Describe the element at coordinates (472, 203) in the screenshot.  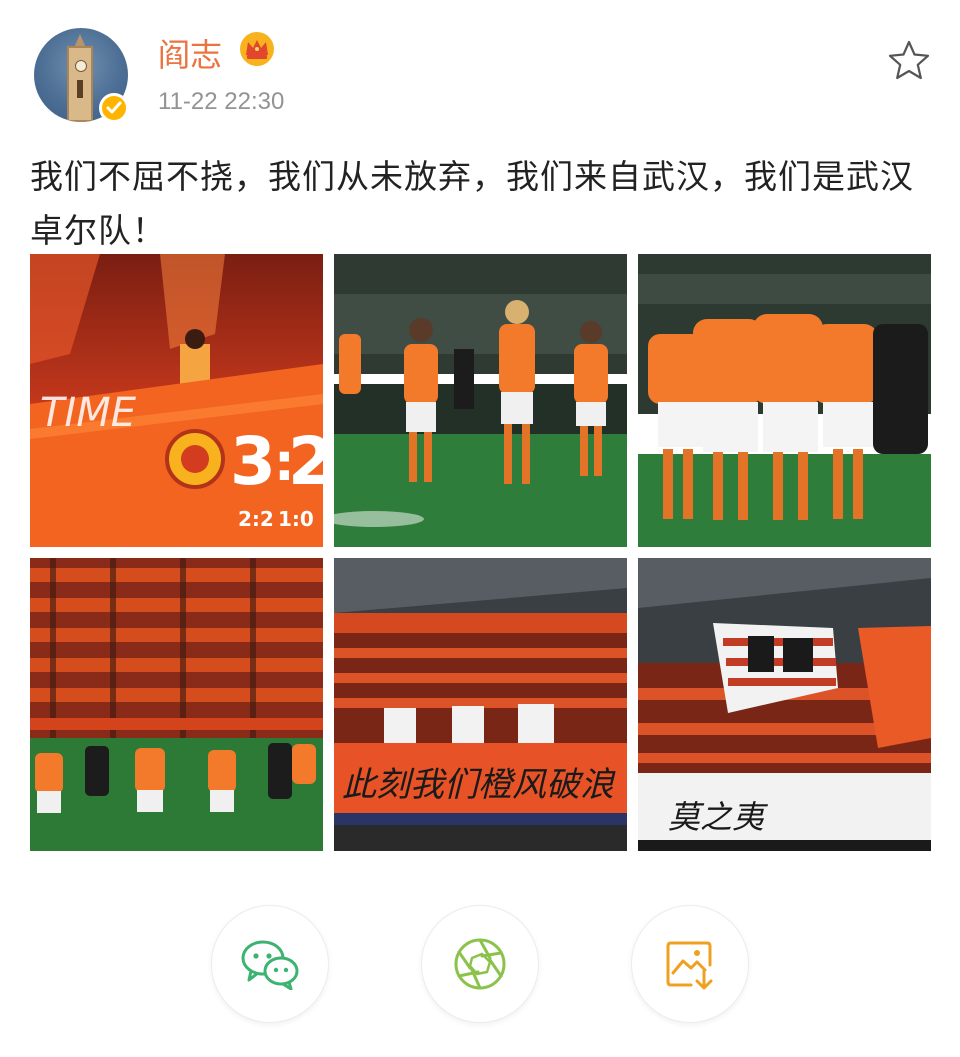
I see `post-text: 我们不屈不挠，我们从未放弃，我们来自武汉，我们是武汉卓尔队！` at that location.